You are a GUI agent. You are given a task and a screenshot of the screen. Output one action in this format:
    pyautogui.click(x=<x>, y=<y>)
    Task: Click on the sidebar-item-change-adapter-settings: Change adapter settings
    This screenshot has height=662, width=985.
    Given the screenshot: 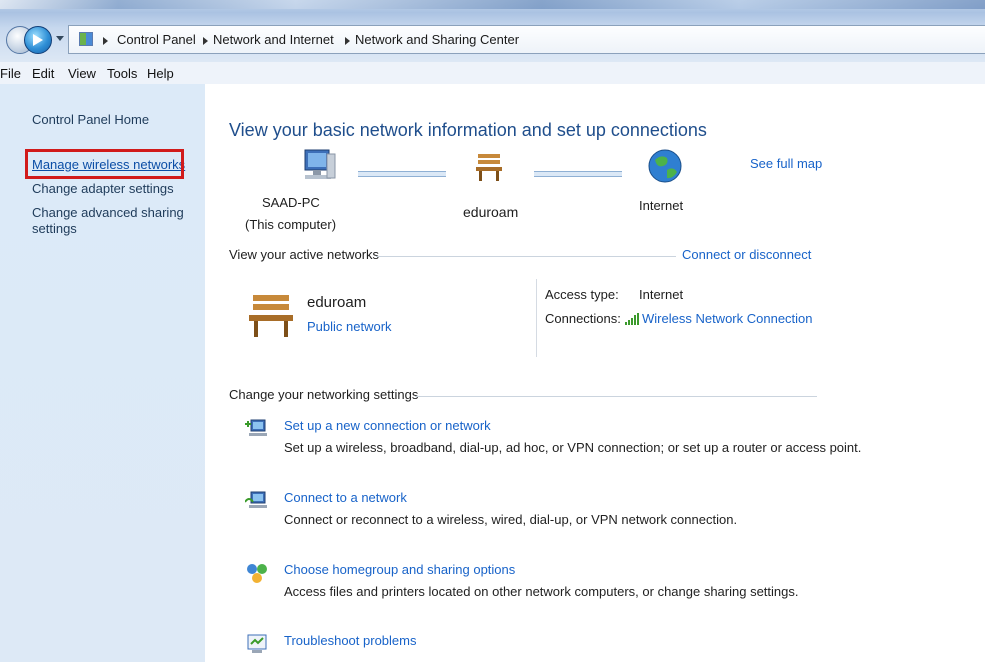 What is the action you would take?
    pyautogui.click(x=103, y=188)
    